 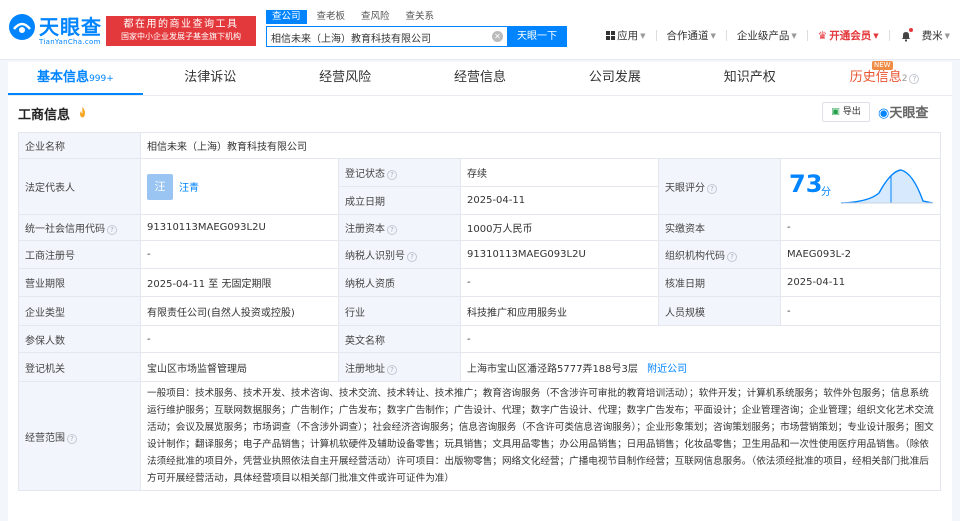 I want to click on score-cell: 73 分, so click(x=860, y=186).